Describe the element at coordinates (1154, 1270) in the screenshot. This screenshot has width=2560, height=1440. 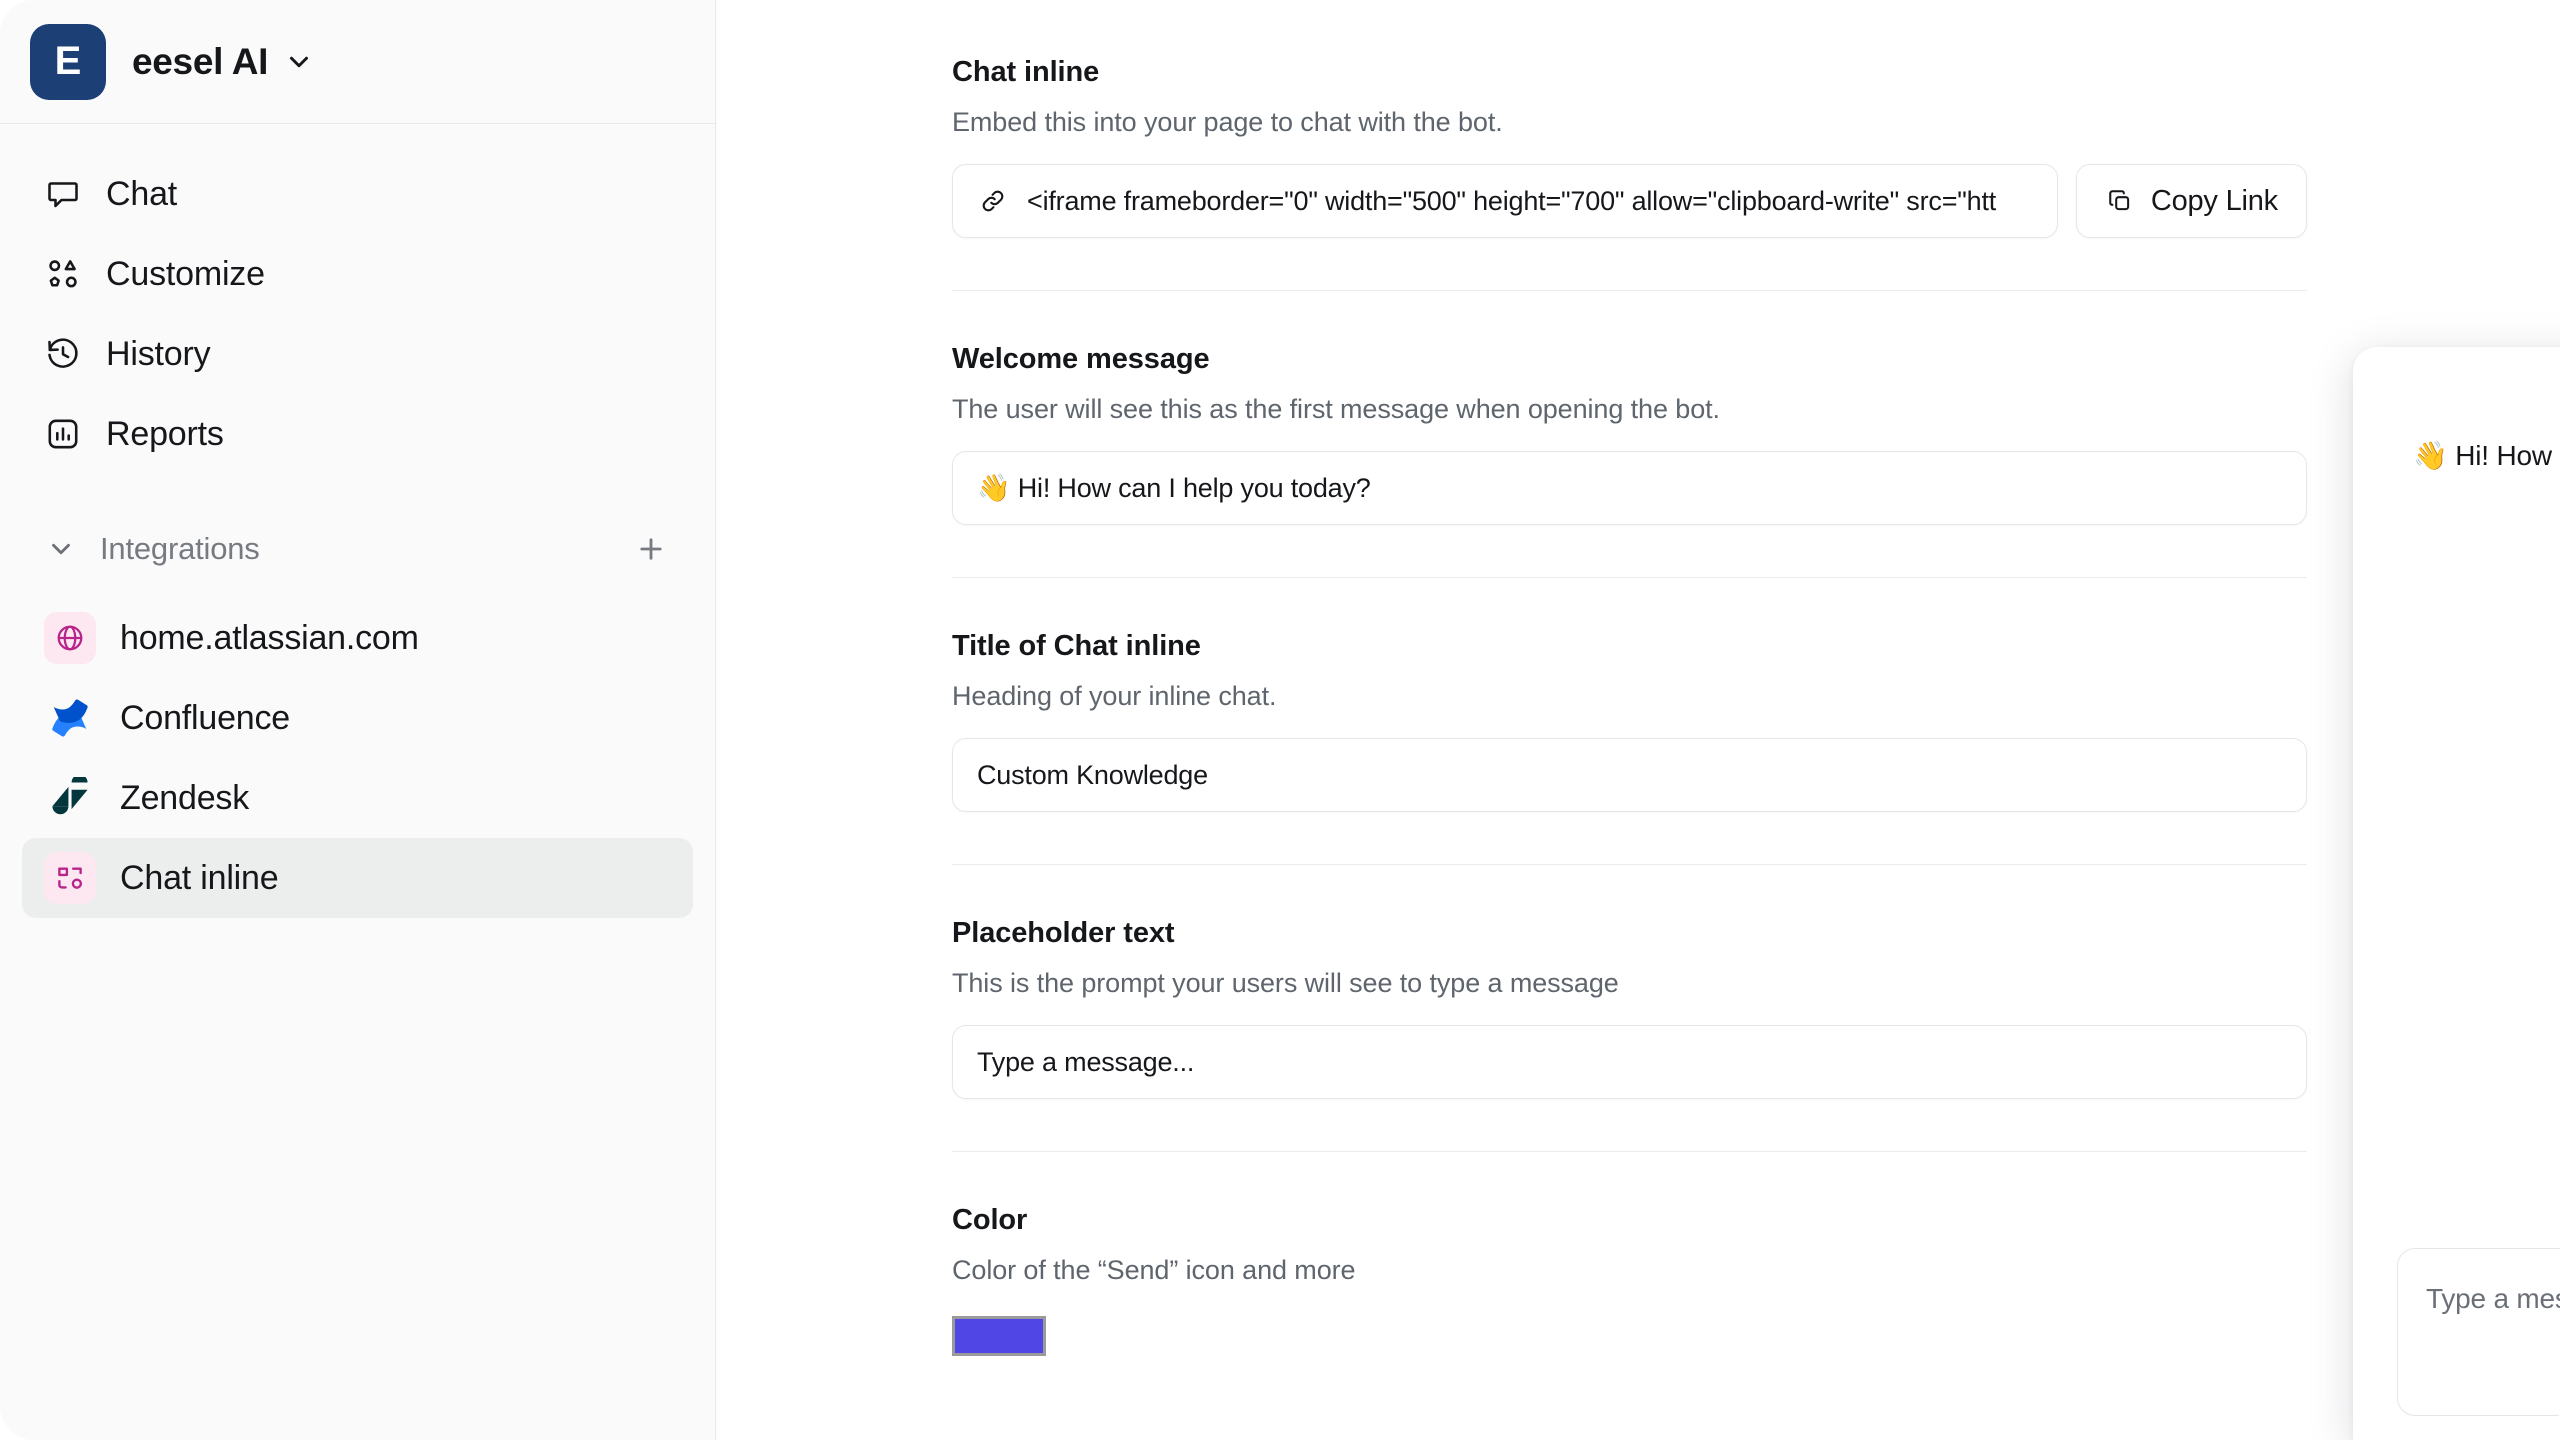
I see `section-subtitle: Color of the “Send” icon and more` at that location.